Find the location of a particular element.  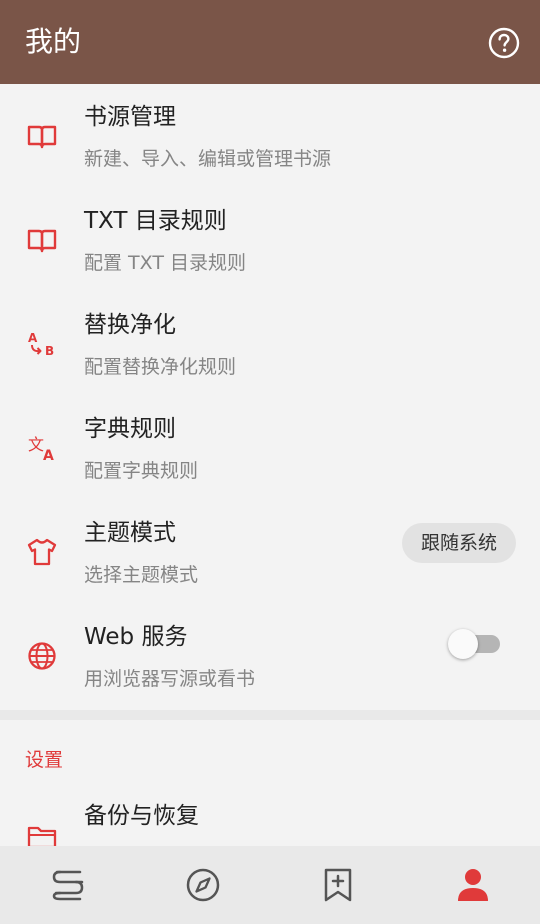

bottom-navigation is located at coordinates (270, 885).